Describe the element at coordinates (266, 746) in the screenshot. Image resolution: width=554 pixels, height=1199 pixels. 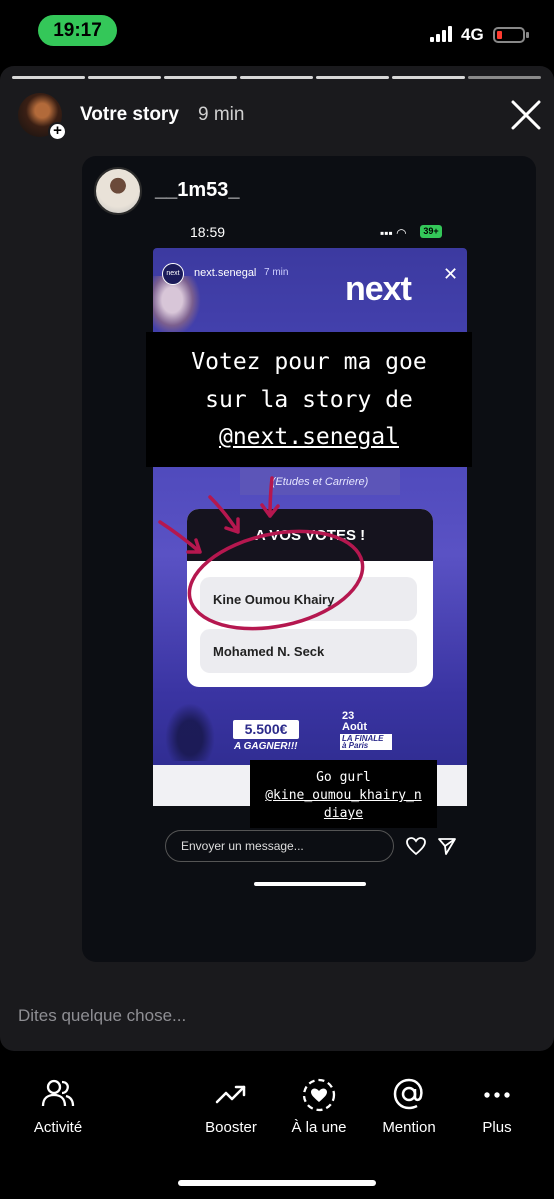
I see `prize-label: A GAGNER!!!` at that location.